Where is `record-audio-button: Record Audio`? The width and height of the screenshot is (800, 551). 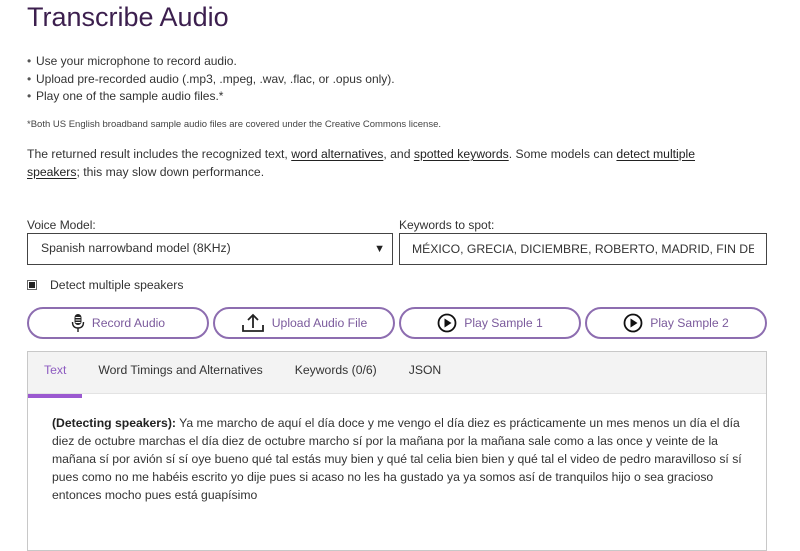
record-audio-button: Record Audio is located at coordinates (118, 323).